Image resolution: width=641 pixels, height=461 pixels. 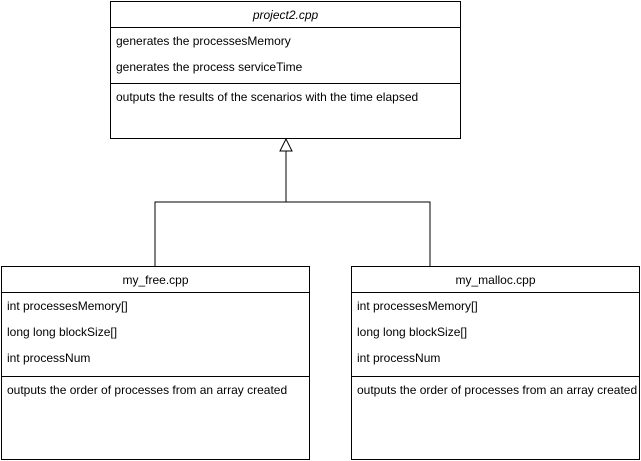 I want to click on inheritance-line-right, so click(x=358, y=233).